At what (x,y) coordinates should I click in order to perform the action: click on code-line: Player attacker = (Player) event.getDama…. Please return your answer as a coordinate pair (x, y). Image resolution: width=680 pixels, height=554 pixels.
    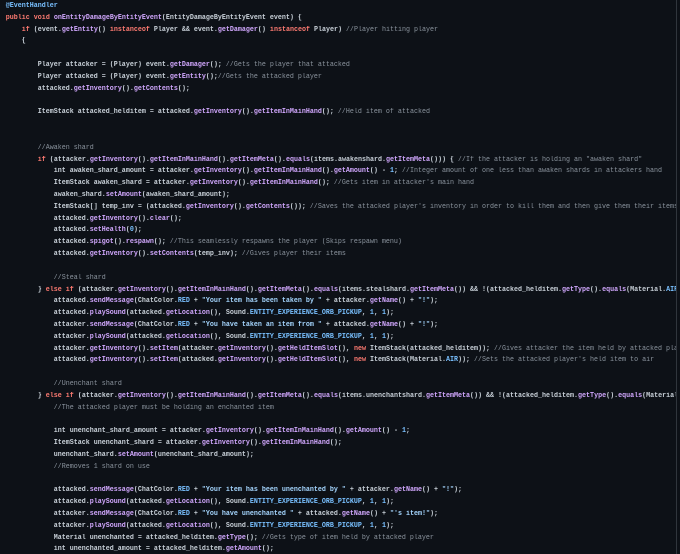
    Looking at the image, I should click on (338, 66).